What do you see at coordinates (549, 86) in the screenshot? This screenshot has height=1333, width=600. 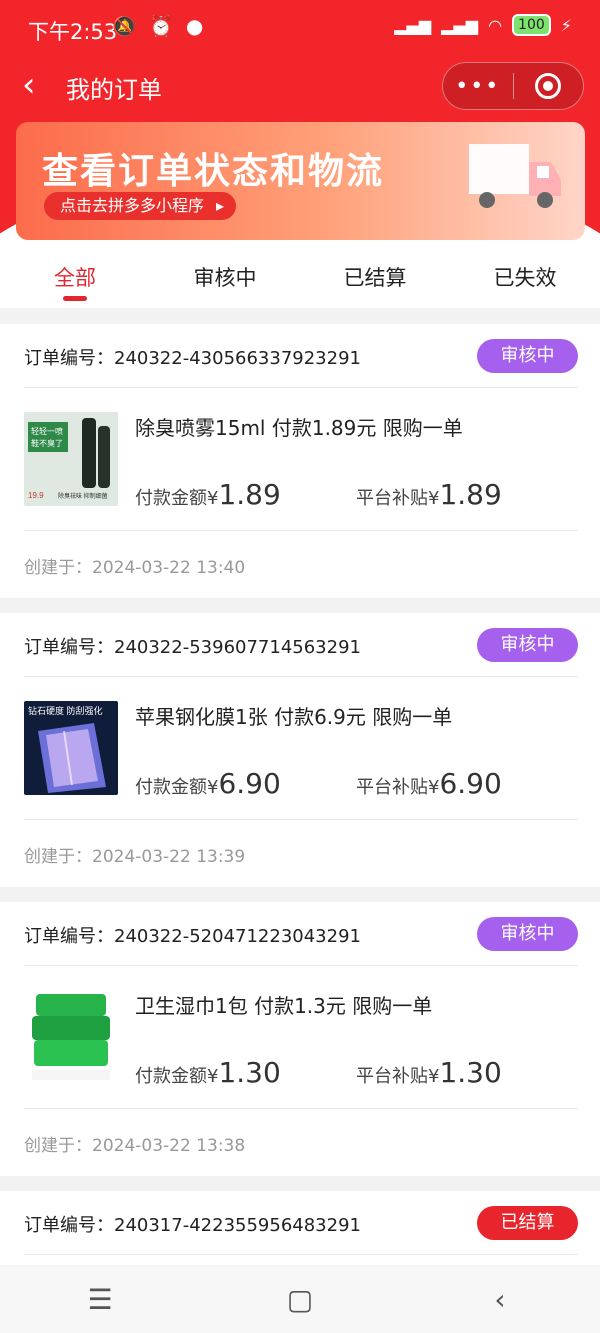 I see `close-miniprogram-icon` at bounding box center [549, 86].